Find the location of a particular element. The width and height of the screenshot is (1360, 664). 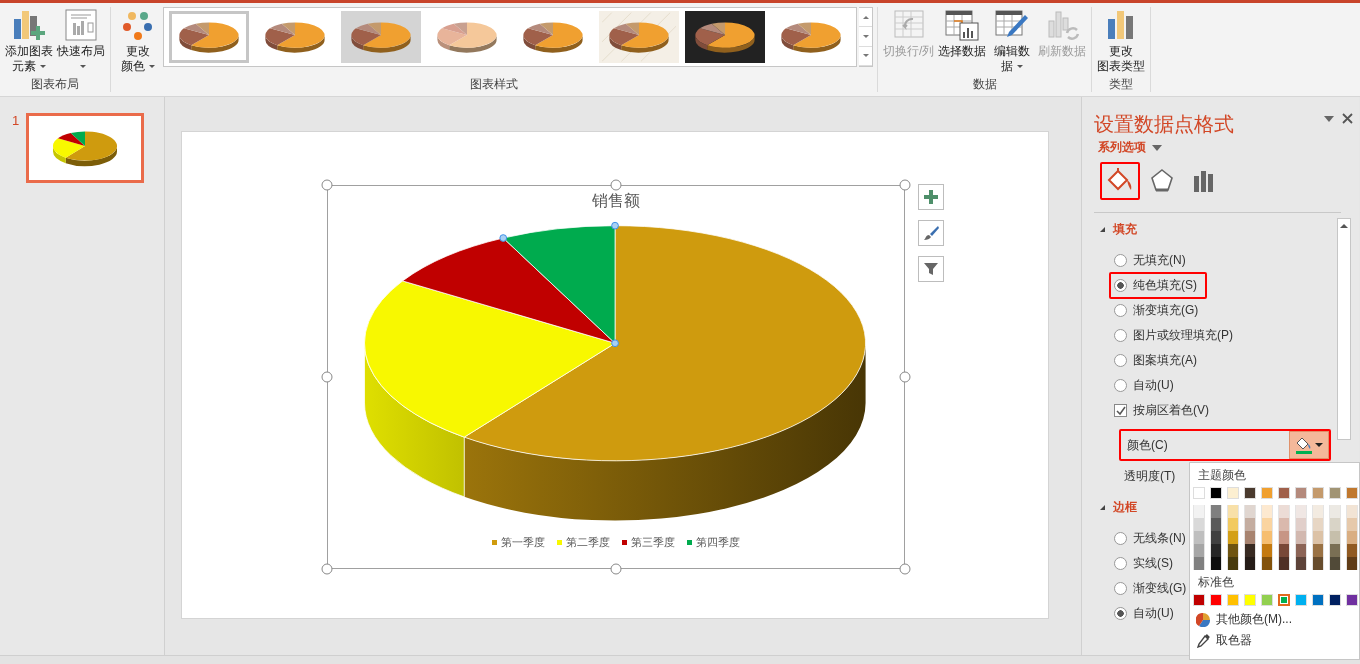

option-label: 按扇区着色(V) is located at coordinates (1171, 410).